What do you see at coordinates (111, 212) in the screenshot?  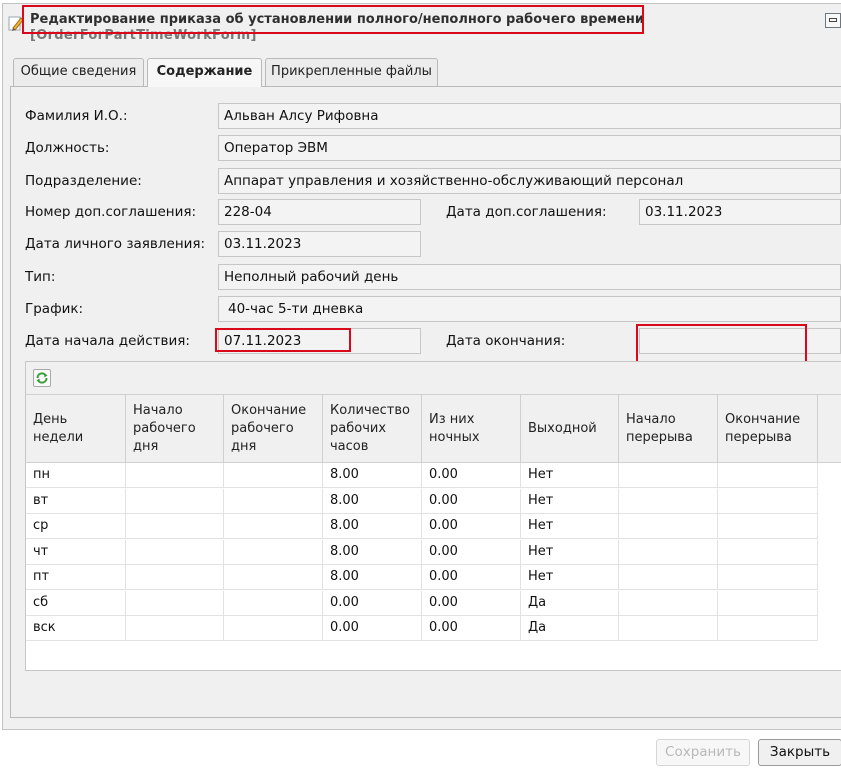 I see `agreement-number-label: Номер доп.соглашения:` at bounding box center [111, 212].